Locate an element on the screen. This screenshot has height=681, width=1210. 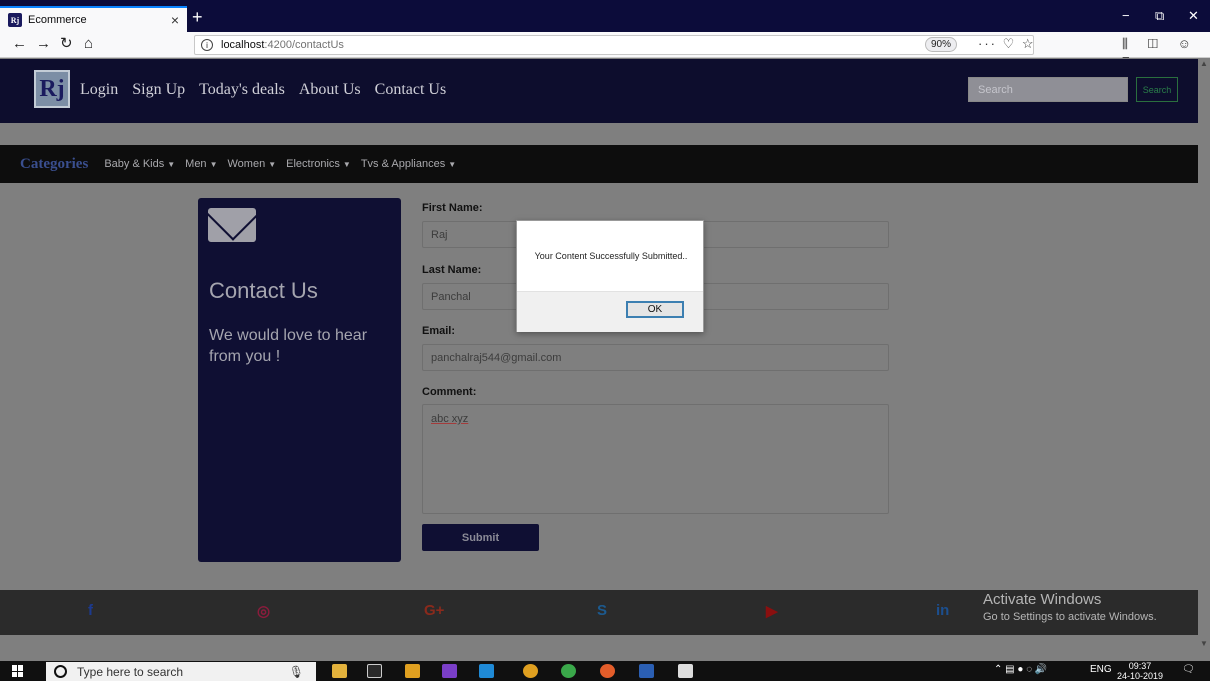
site-search-button: Search is located at coordinates (1157, 89).